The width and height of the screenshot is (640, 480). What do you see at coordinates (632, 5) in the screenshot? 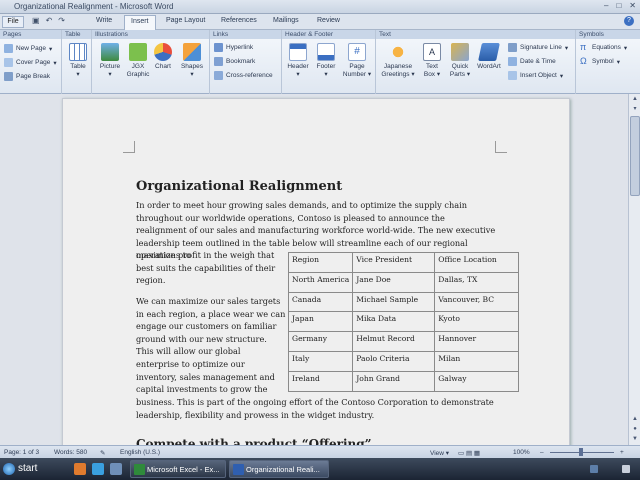
I see `close-icon: ✕` at bounding box center [632, 5].